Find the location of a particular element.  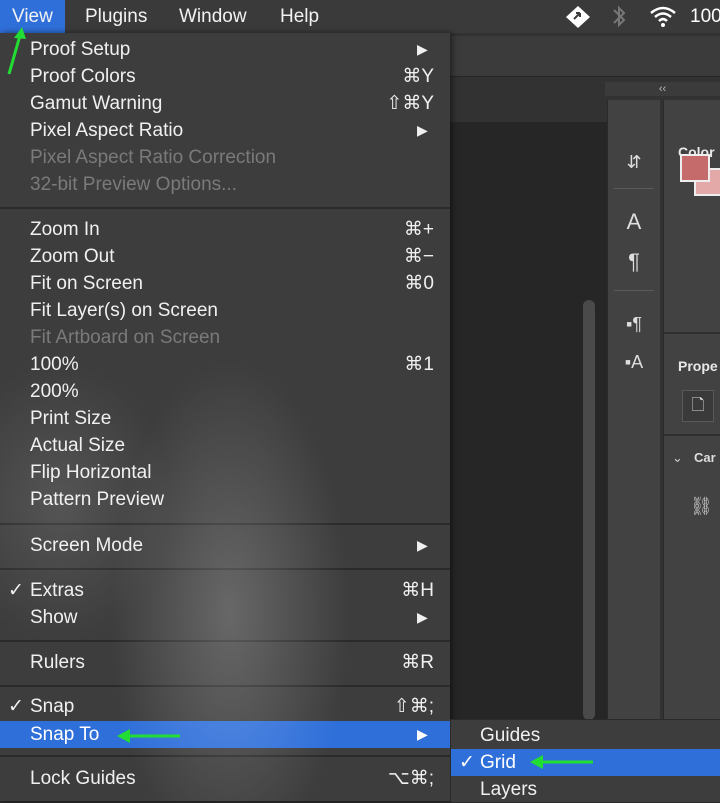

history-icon: ⇵ is located at coordinates (634, 162).